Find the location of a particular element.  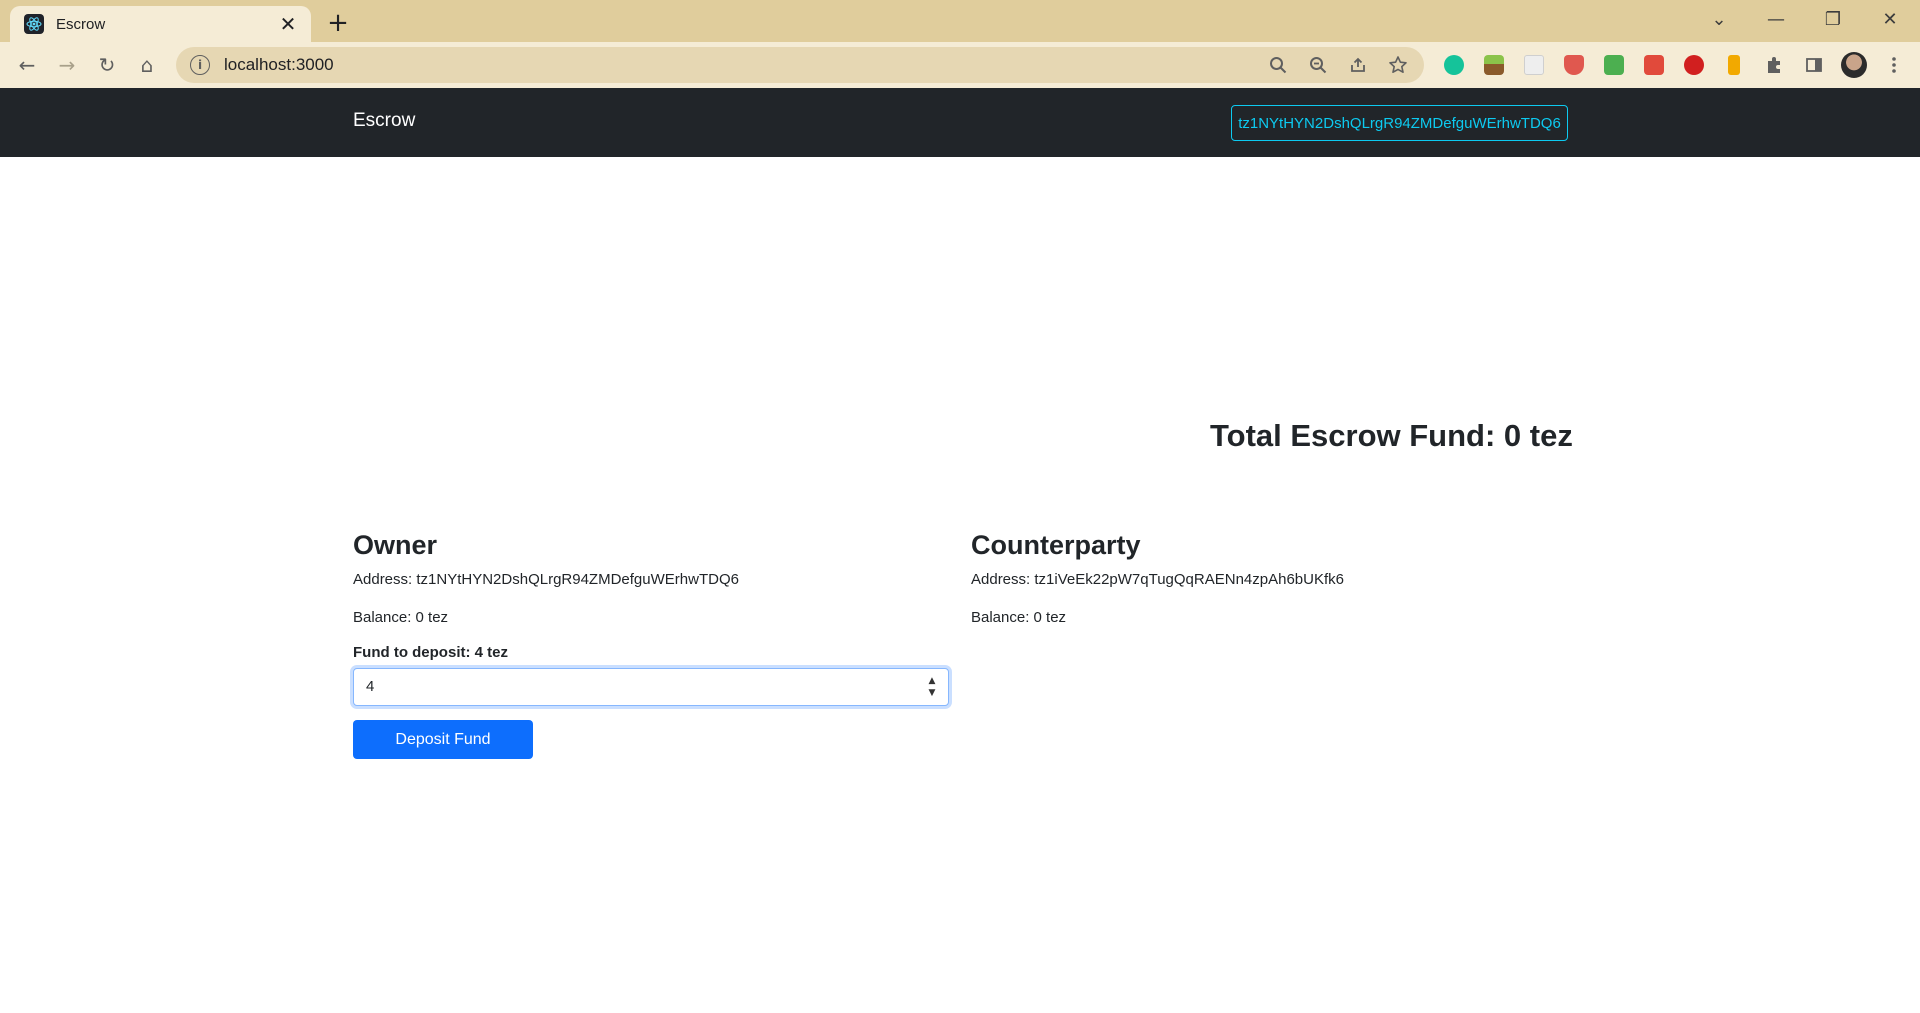

browser-tab: Escrow ✕ is located at coordinates (160, 24).